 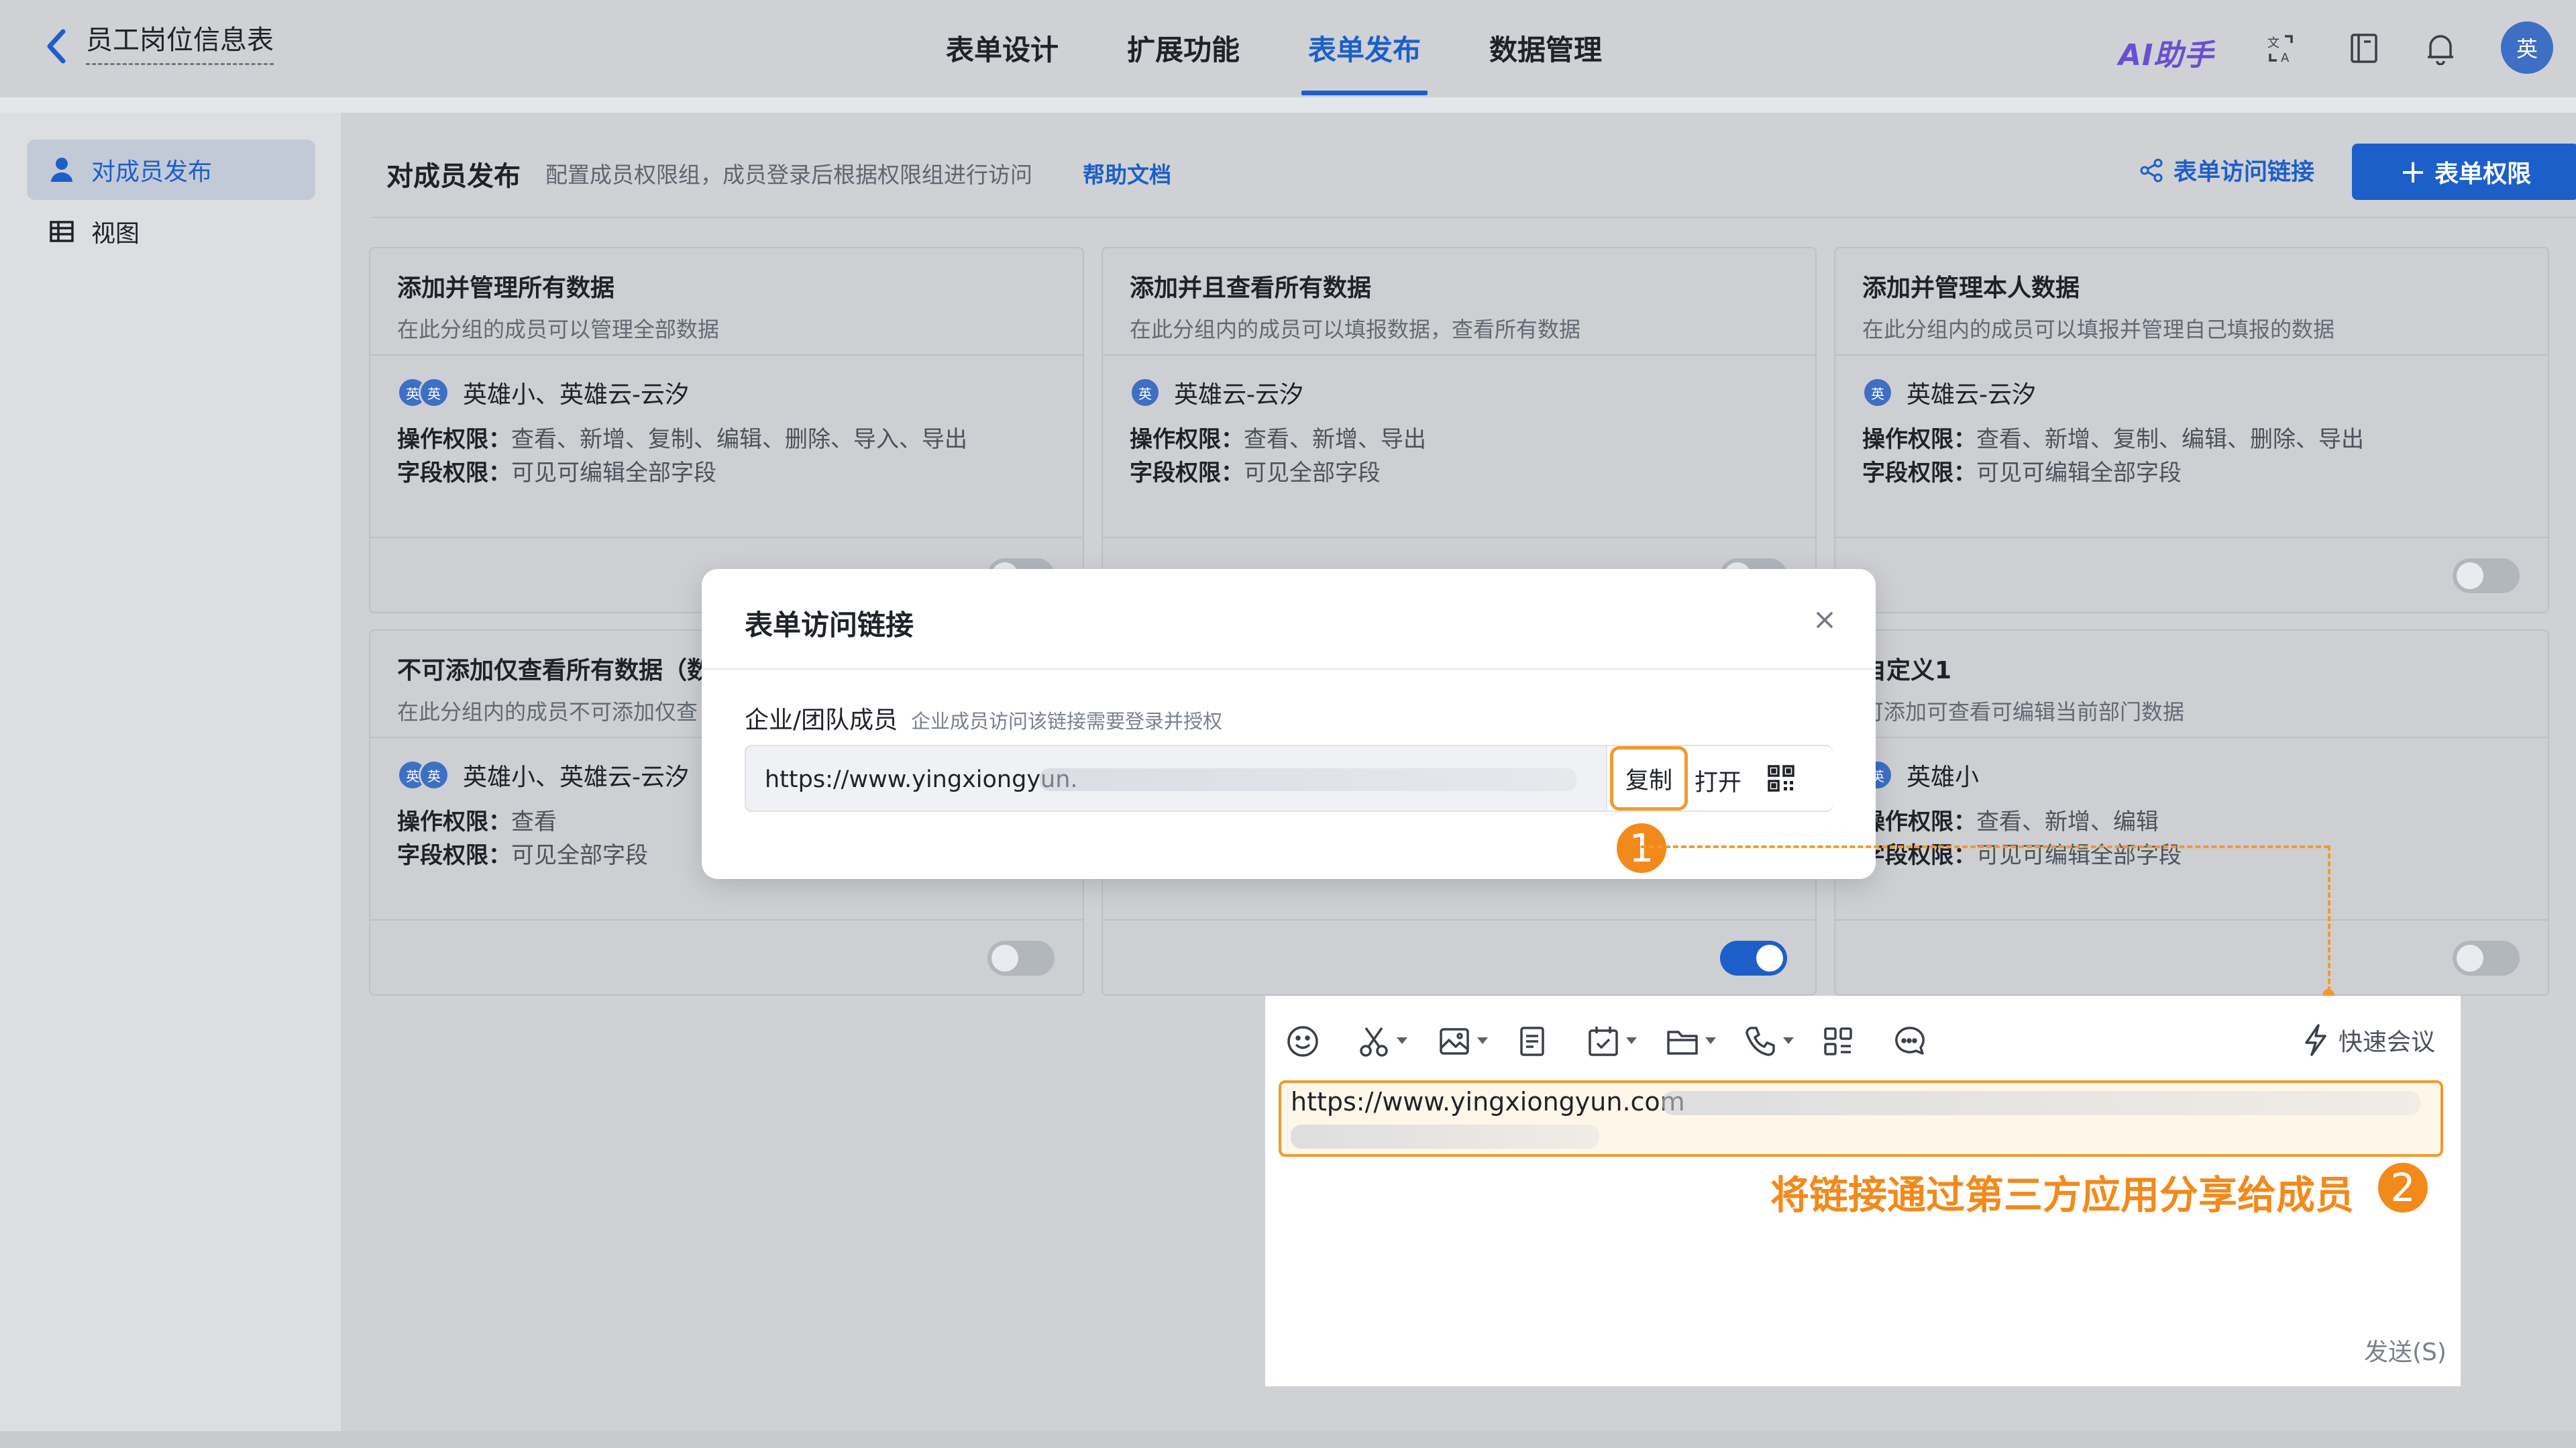 What do you see at coordinates (1303, 1041) in the screenshot?
I see `emoji-icon` at bounding box center [1303, 1041].